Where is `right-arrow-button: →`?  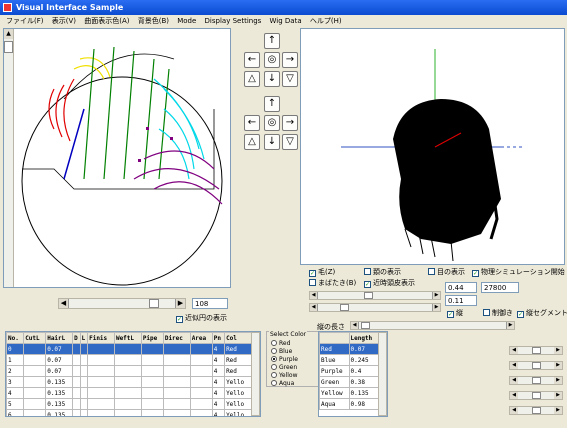
right-arrow-button: → is located at coordinates (290, 60).